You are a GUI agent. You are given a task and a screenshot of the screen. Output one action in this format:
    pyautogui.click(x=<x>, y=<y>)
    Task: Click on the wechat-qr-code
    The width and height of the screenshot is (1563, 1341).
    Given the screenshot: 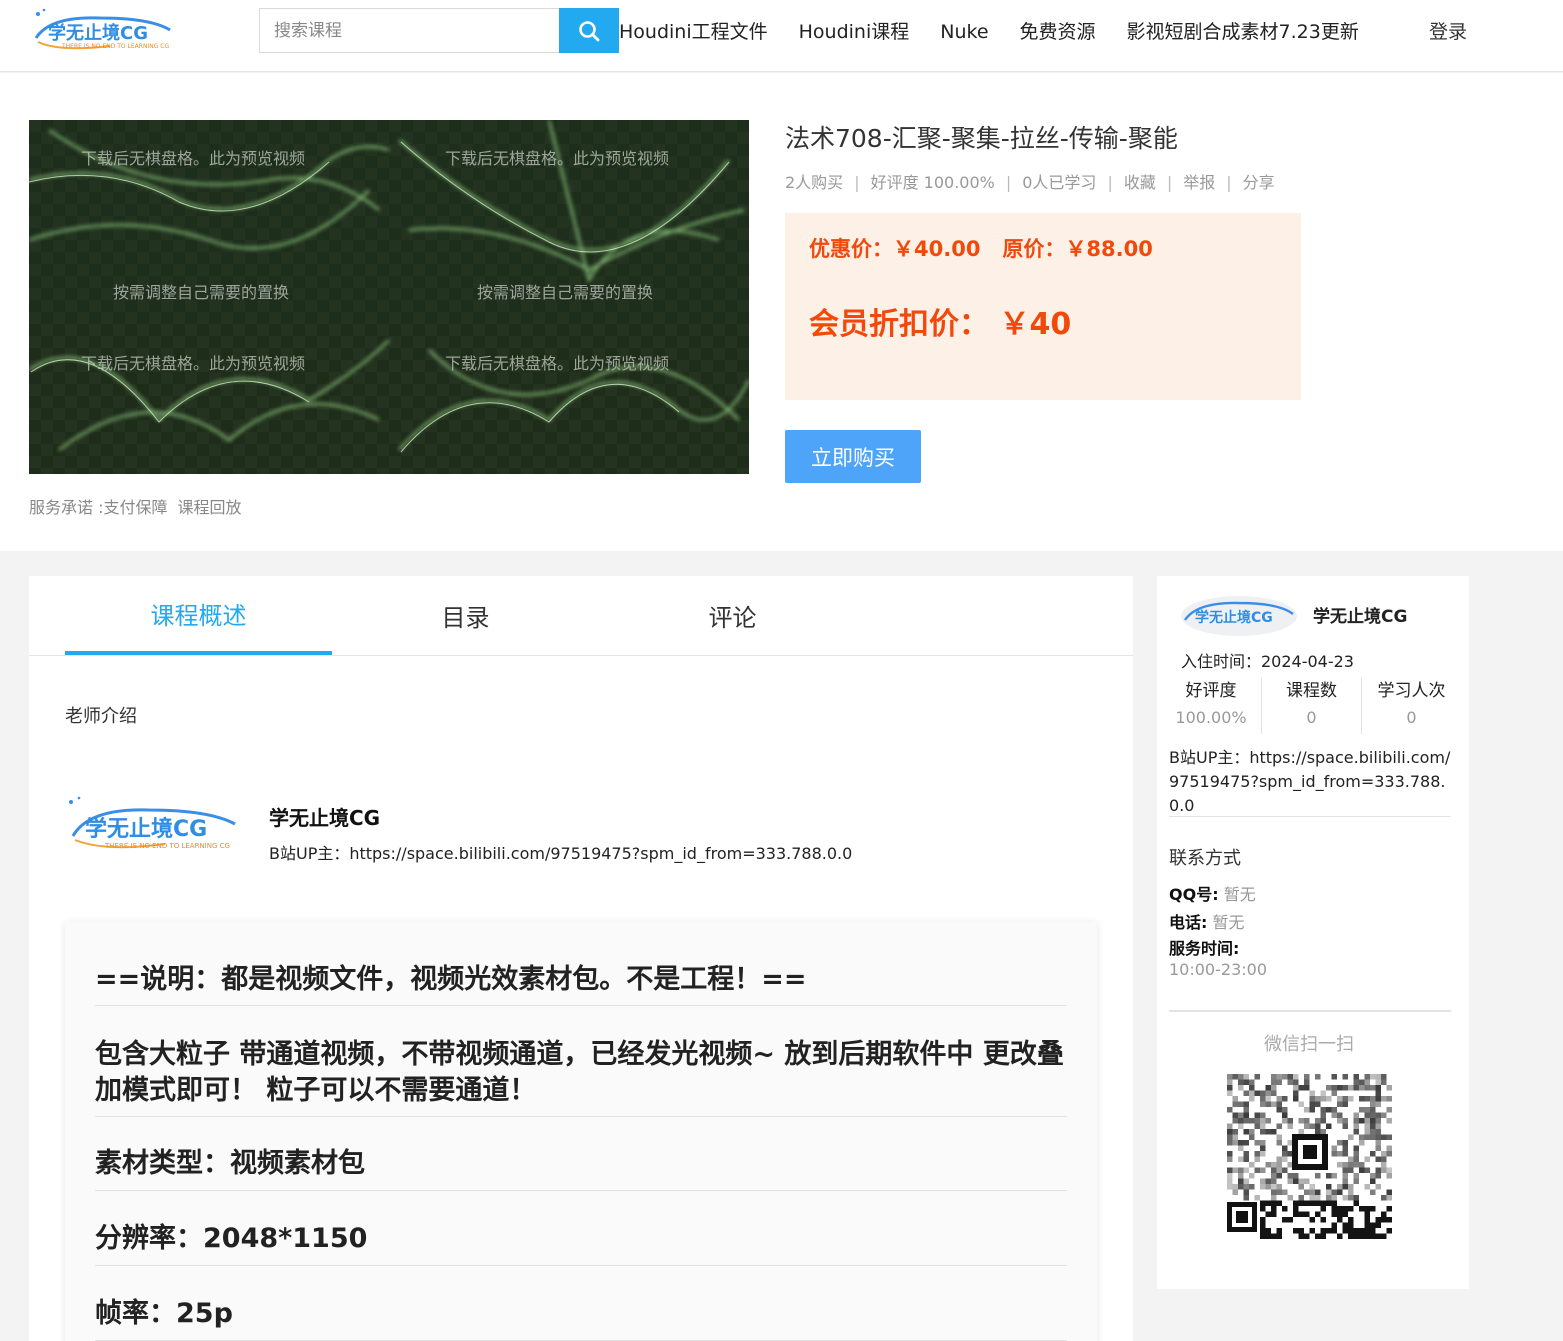 What is the action you would take?
    pyautogui.click(x=1309, y=1156)
    